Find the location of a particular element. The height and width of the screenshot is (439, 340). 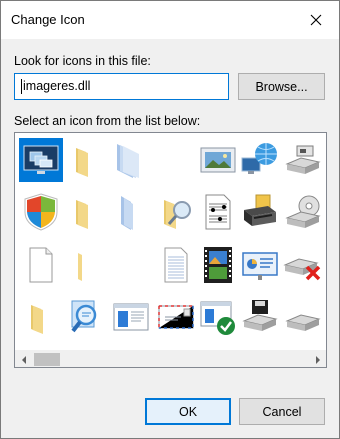

network-globe-icon is located at coordinates (259, 158).